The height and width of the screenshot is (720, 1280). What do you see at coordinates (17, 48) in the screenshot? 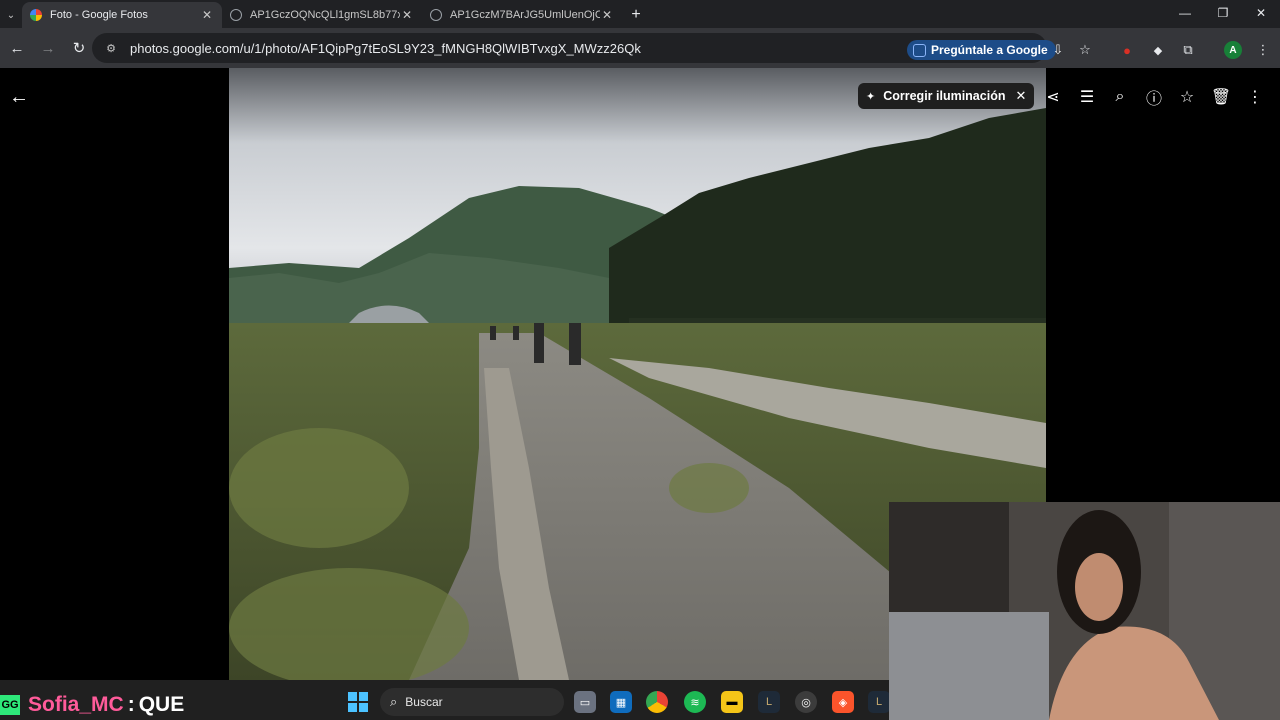
I see `back-button: ←` at bounding box center [17, 48].